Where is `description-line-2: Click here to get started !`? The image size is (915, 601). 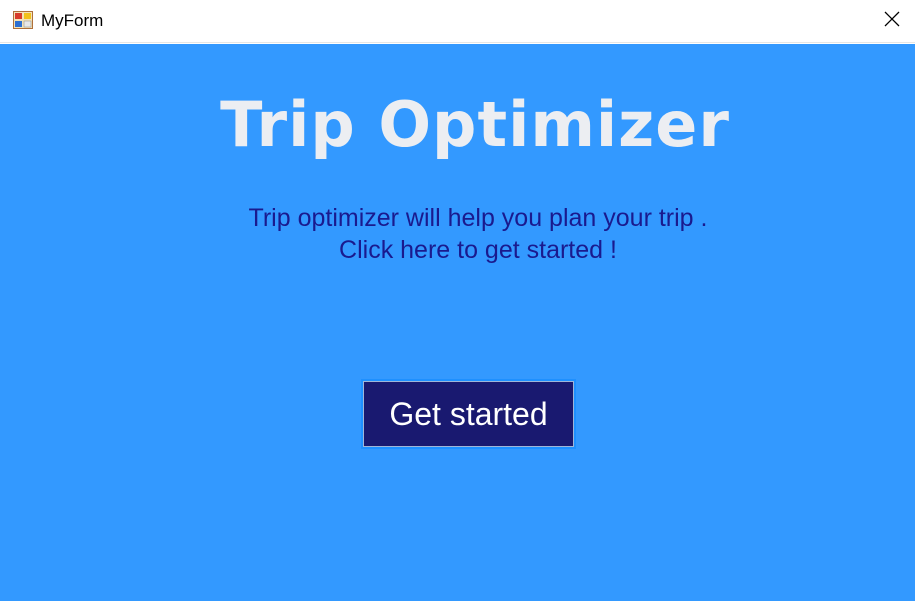
description-line-2: Click here to get started ! is located at coordinates (478, 250).